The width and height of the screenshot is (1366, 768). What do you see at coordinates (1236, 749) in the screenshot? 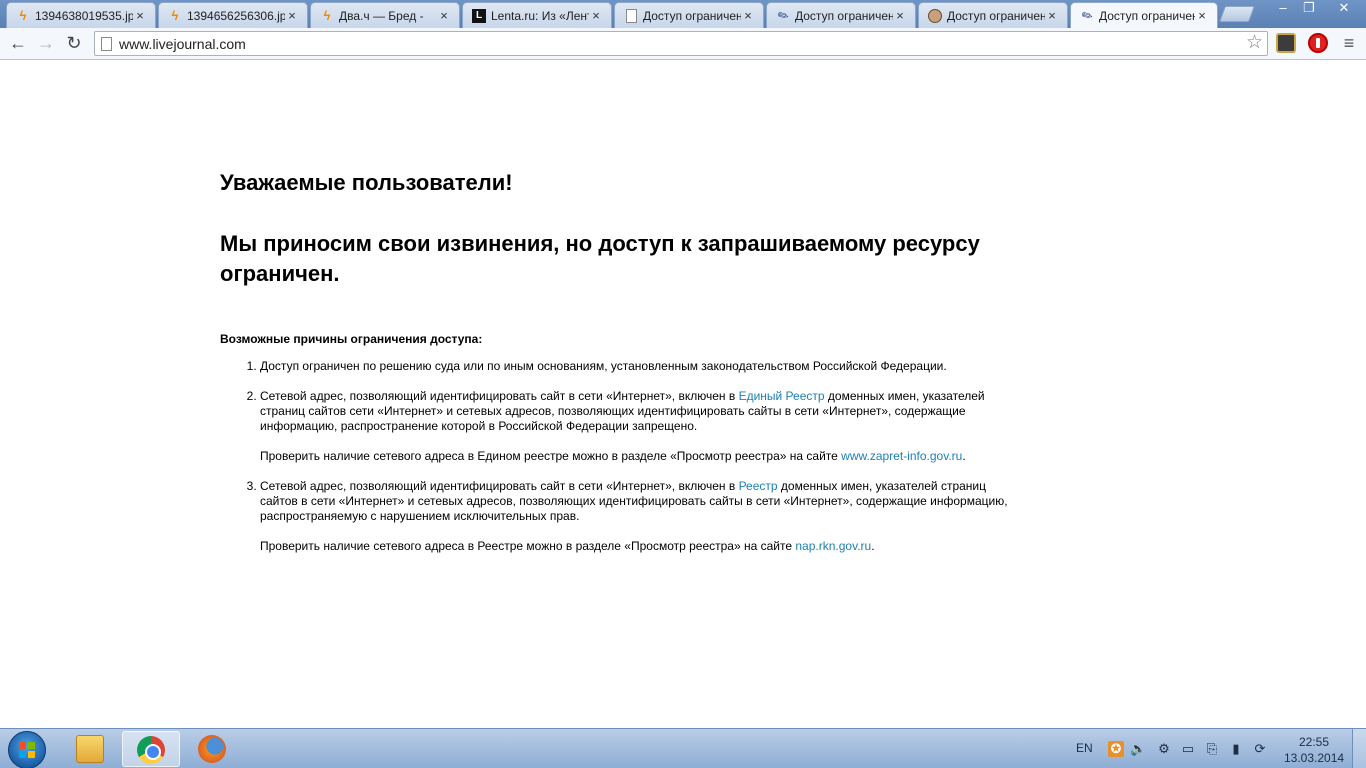
I see `signal-icon: ▮` at bounding box center [1236, 749].